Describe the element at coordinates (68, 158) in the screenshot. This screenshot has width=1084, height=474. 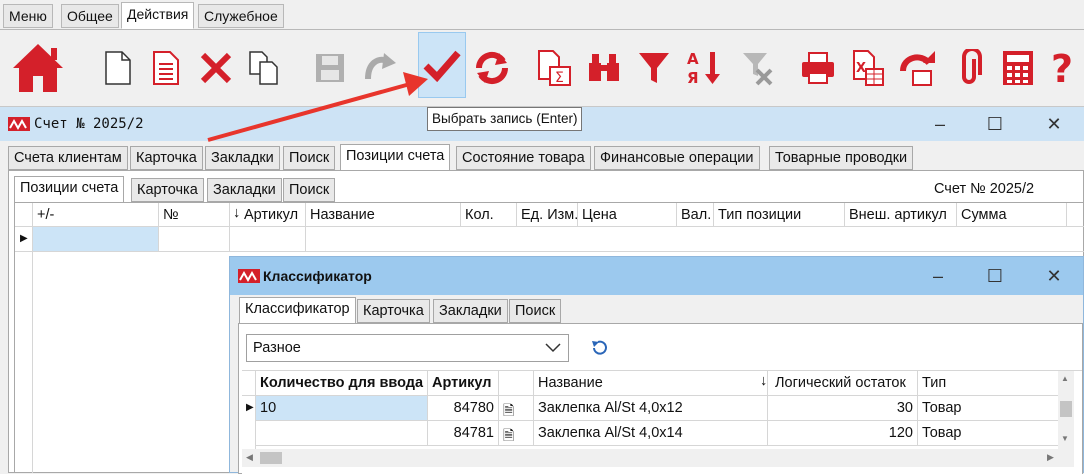
I see `tab-client-invoices: Счета клиентам` at that location.